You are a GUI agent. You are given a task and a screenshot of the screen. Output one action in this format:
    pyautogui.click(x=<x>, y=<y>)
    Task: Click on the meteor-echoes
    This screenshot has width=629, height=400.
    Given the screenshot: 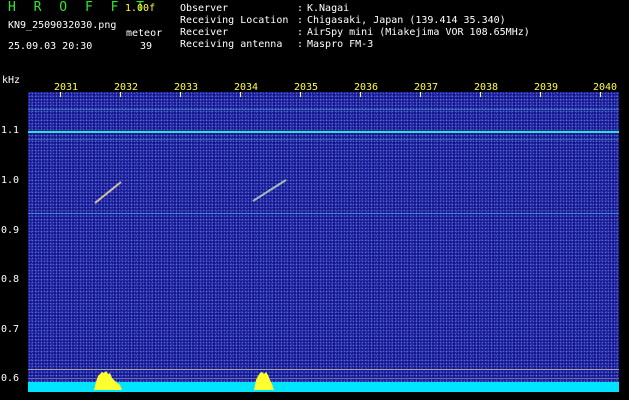 What is the action you would take?
    pyautogui.click(x=190, y=191)
    